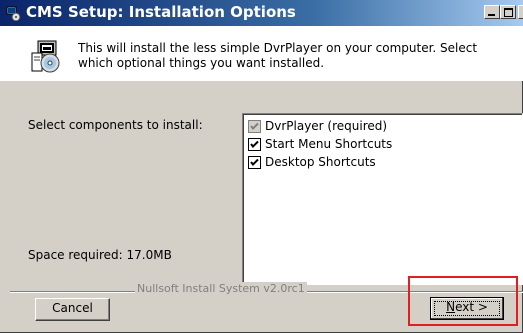 This screenshot has height=333, width=523. What do you see at coordinates (320, 162) in the screenshot?
I see `component-label: Desktop Shortcuts` at bounding box center [320, 162].